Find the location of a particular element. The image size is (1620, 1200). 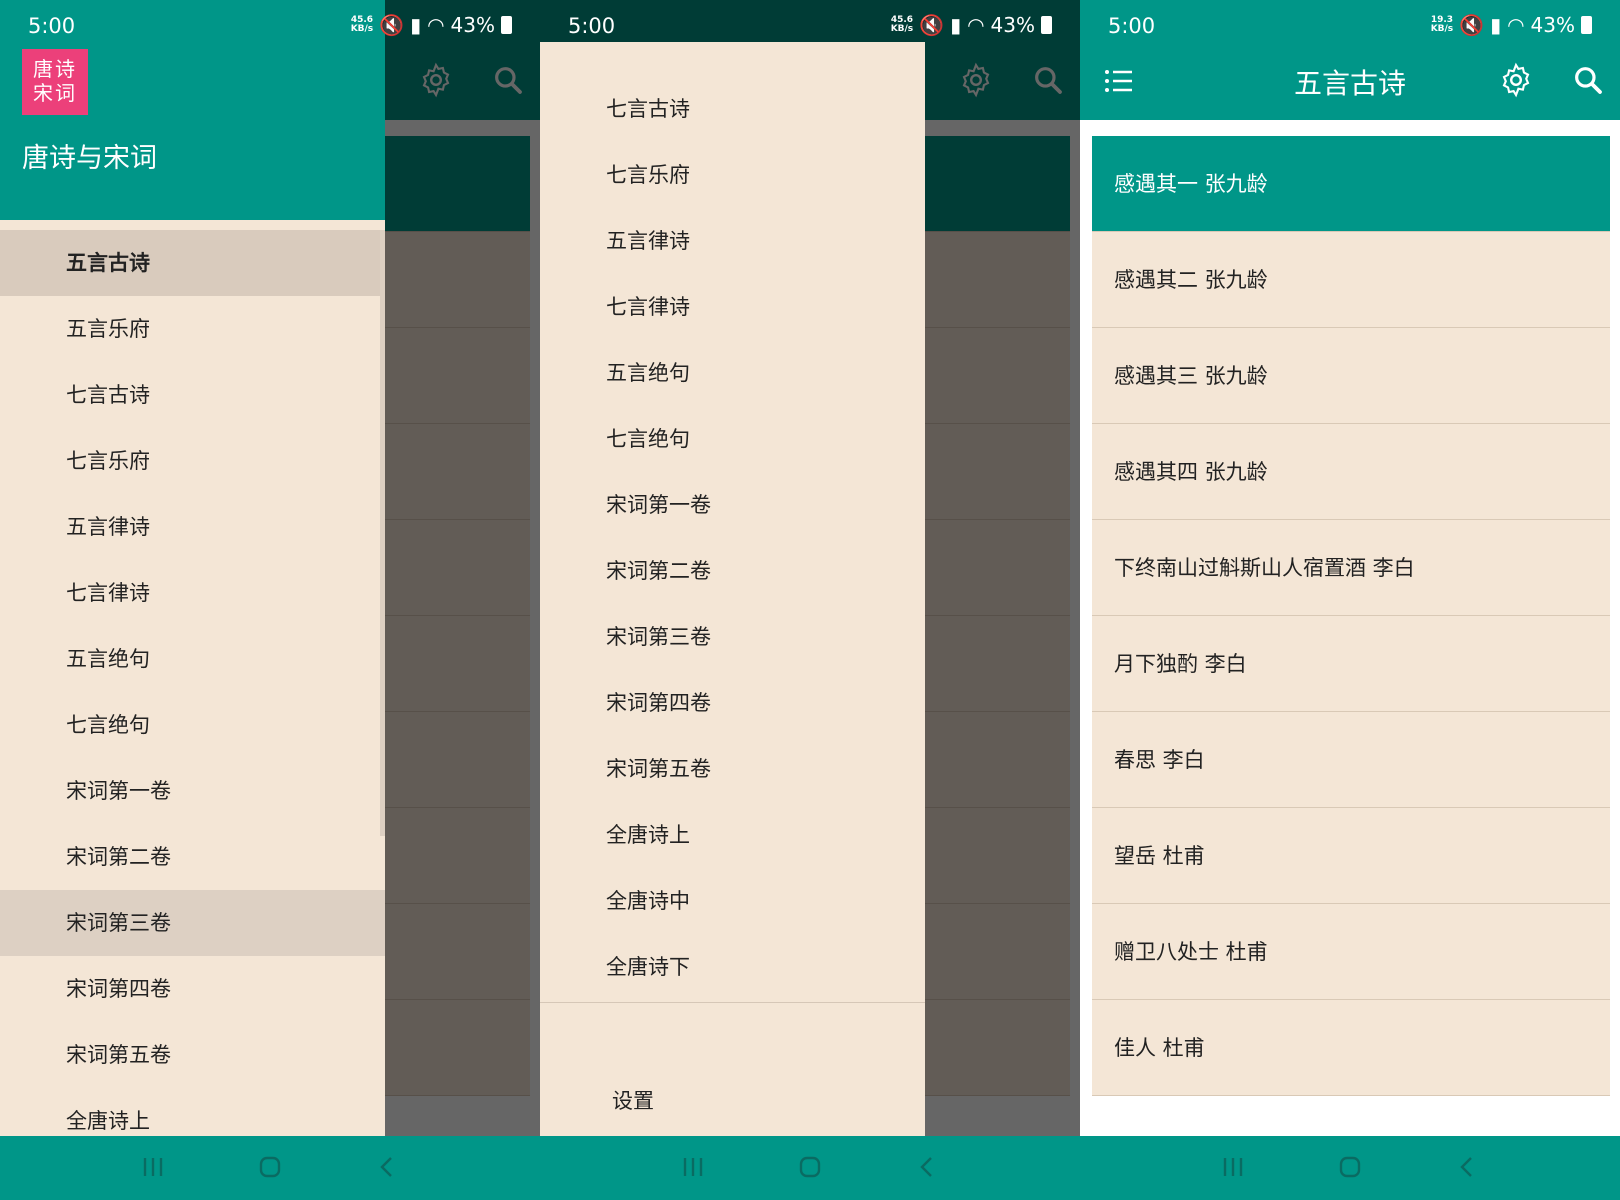

drawer-item-settings: 设置 is located at coordinates (732, 1101).